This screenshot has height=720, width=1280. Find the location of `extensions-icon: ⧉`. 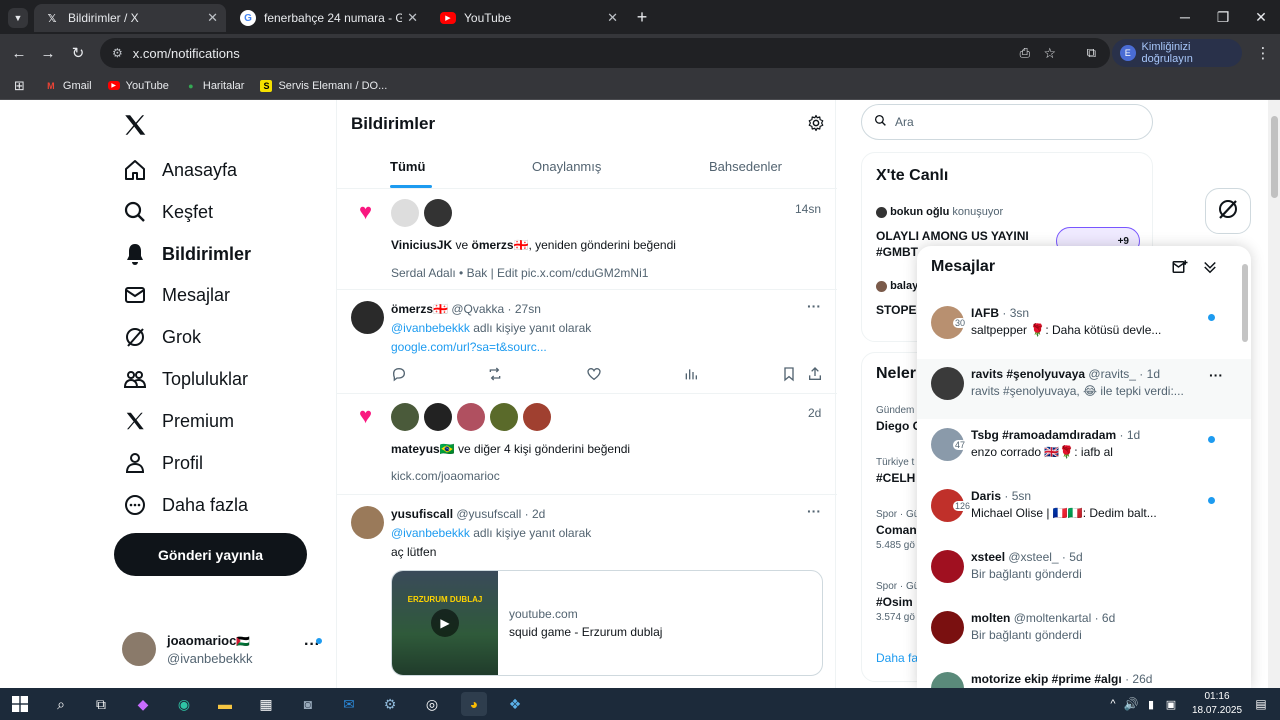

extensions-icon: ⧉ is located at coordinates (1091, 53).